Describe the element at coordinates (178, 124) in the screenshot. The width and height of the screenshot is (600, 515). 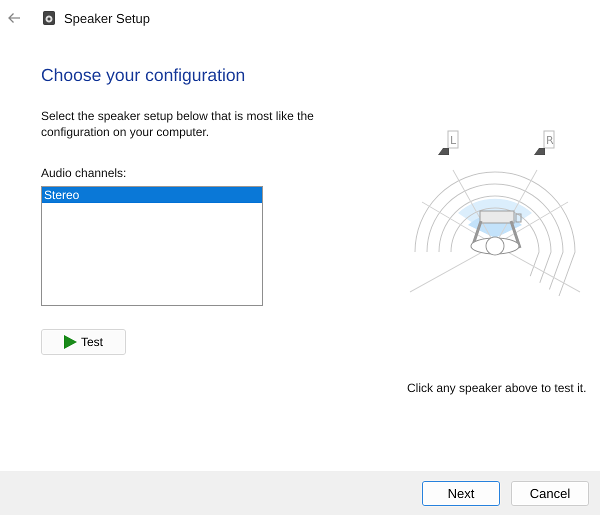
I see `instruction-text: Select the speaker setup below that is most like the configuration on your computer.` at that location.